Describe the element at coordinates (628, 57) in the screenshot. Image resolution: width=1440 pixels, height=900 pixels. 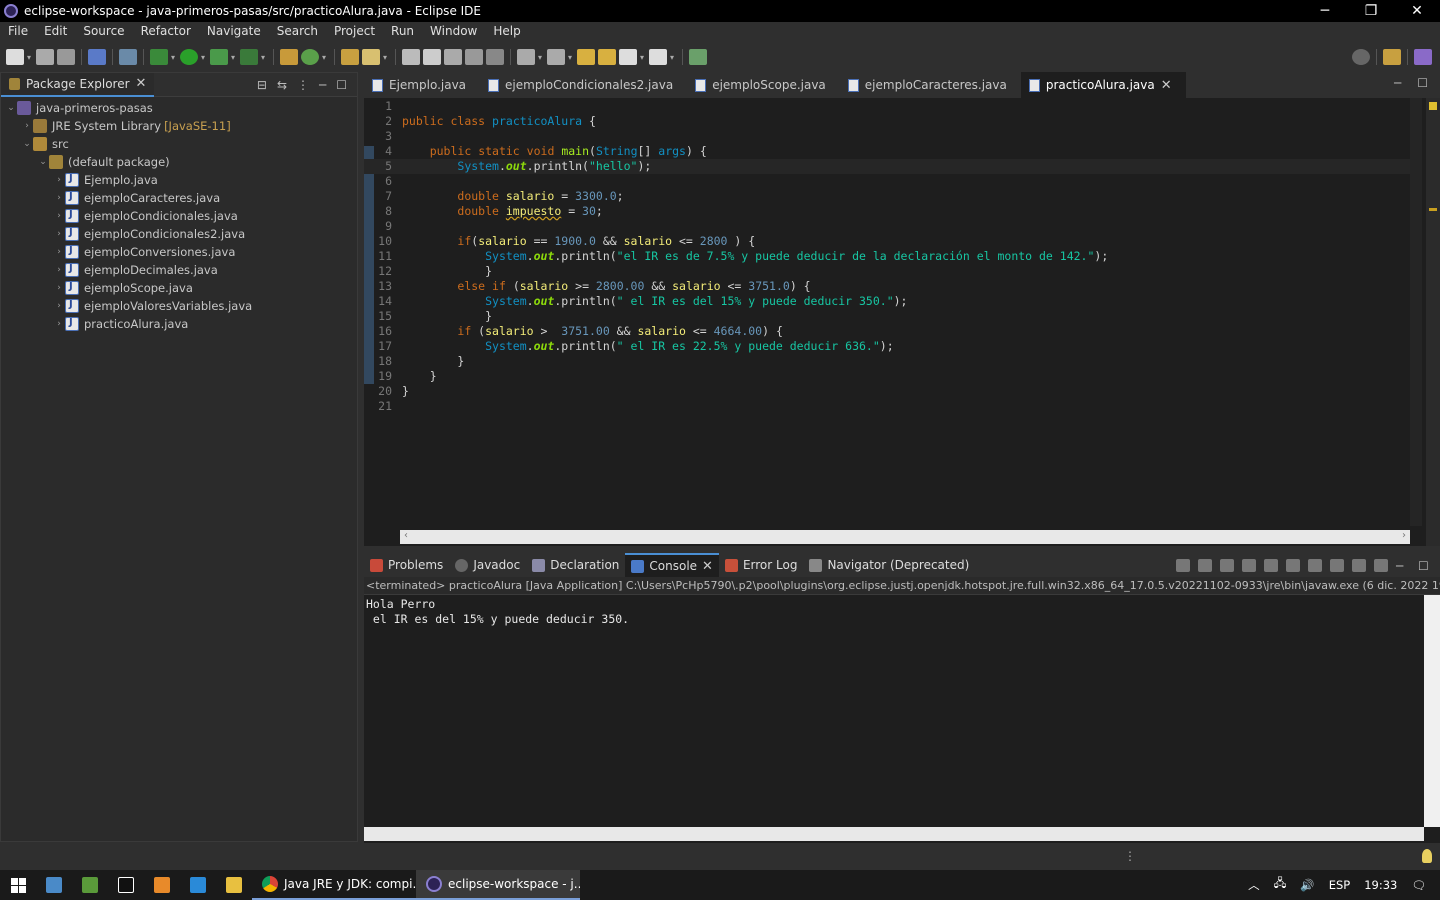
I see `back-icon` at that location.